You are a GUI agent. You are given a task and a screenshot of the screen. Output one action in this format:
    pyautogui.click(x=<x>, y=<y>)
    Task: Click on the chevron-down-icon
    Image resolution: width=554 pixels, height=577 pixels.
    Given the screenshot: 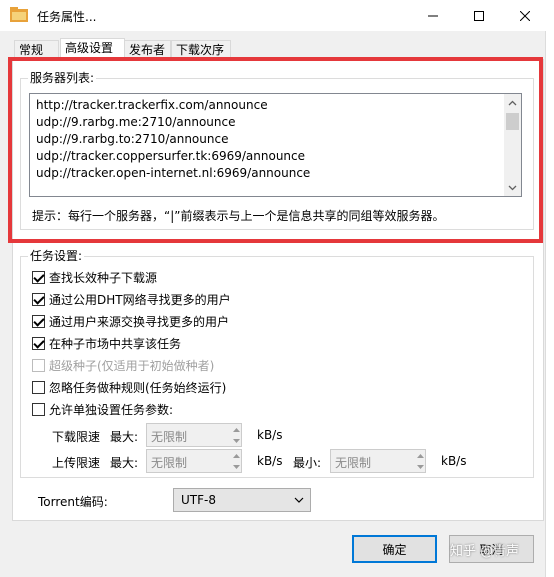 What is the action you would take?
    pyautogui.click(x=299, y=500)
    